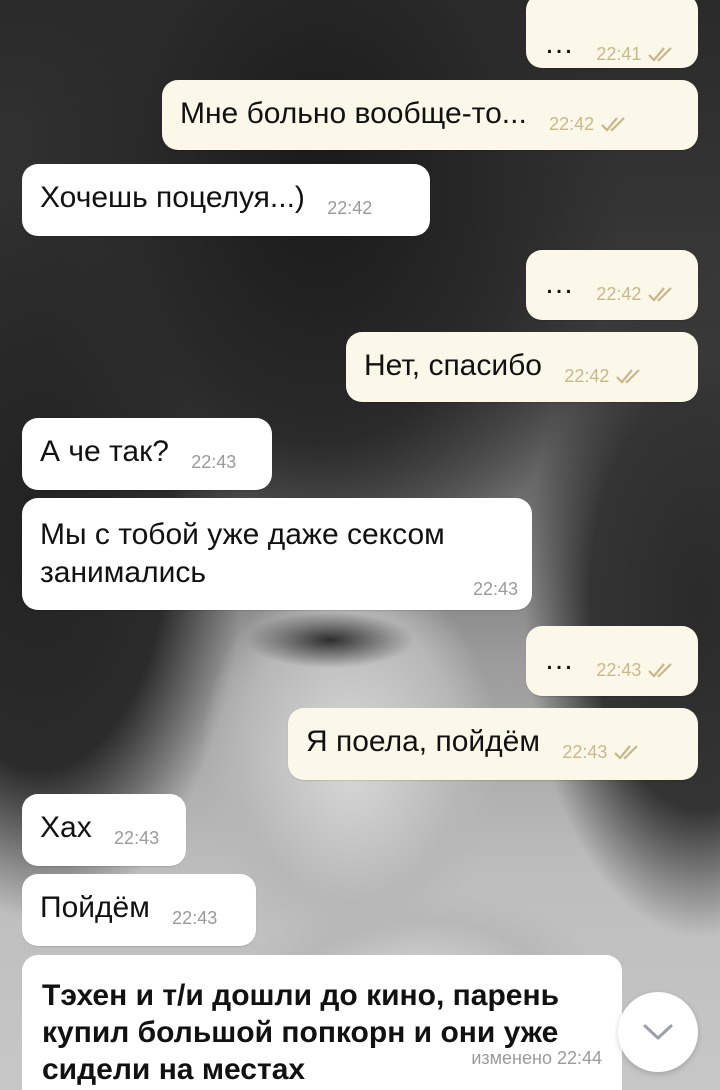  I want to click on scroll-to-bottom-button, so click(658, 1032).